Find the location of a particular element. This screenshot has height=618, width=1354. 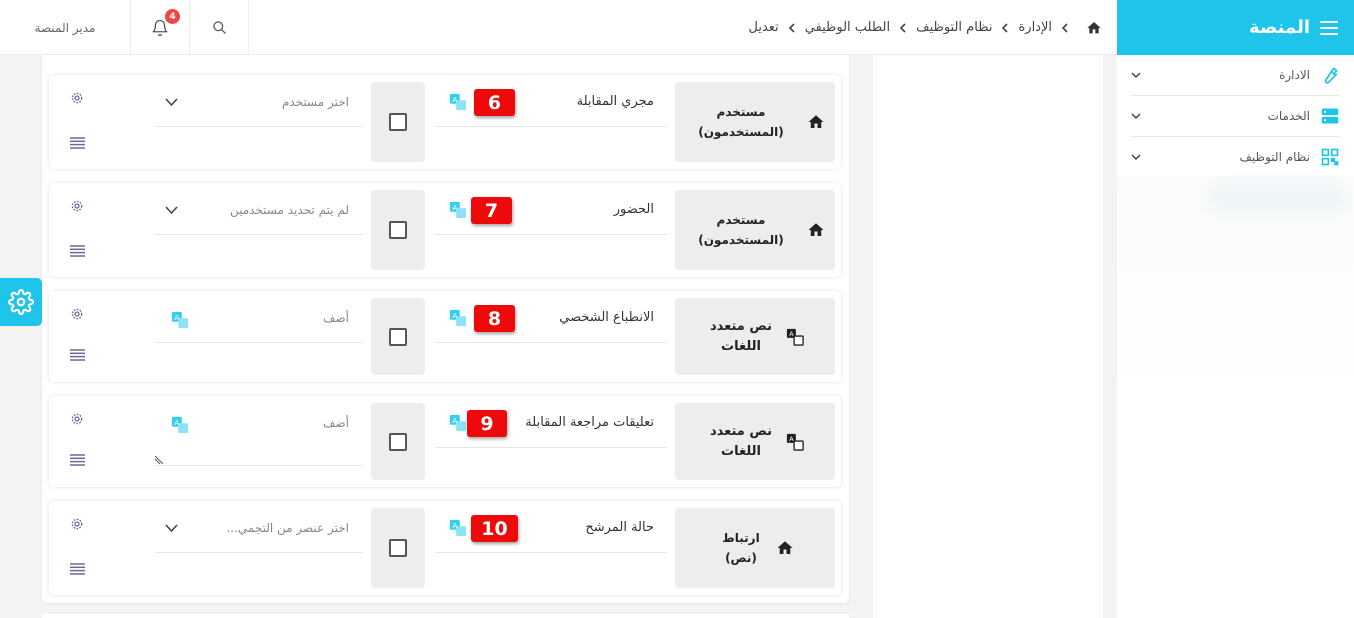

field-name-input: مجري المقابلة A is located at coordinates (551, 101).